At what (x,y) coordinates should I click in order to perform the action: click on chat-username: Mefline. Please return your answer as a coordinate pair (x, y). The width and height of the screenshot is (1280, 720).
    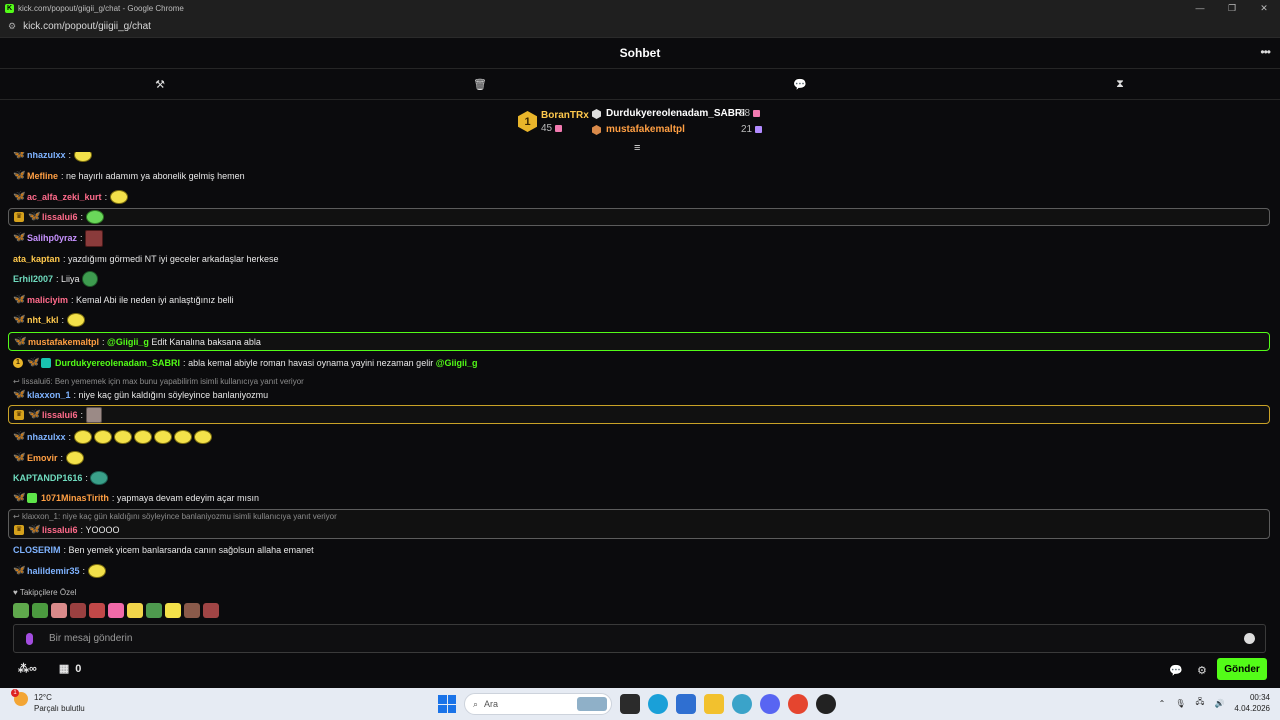
    Looking at the image, I should click on (42, 176).